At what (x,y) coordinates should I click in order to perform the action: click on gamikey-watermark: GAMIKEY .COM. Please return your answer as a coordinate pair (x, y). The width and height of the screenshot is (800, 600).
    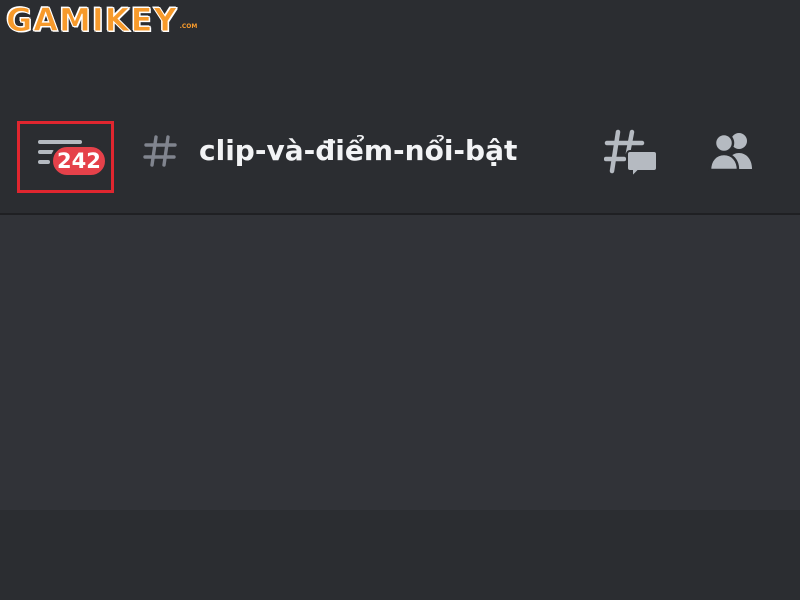
    Looking at the image, I should click on (102, 20).